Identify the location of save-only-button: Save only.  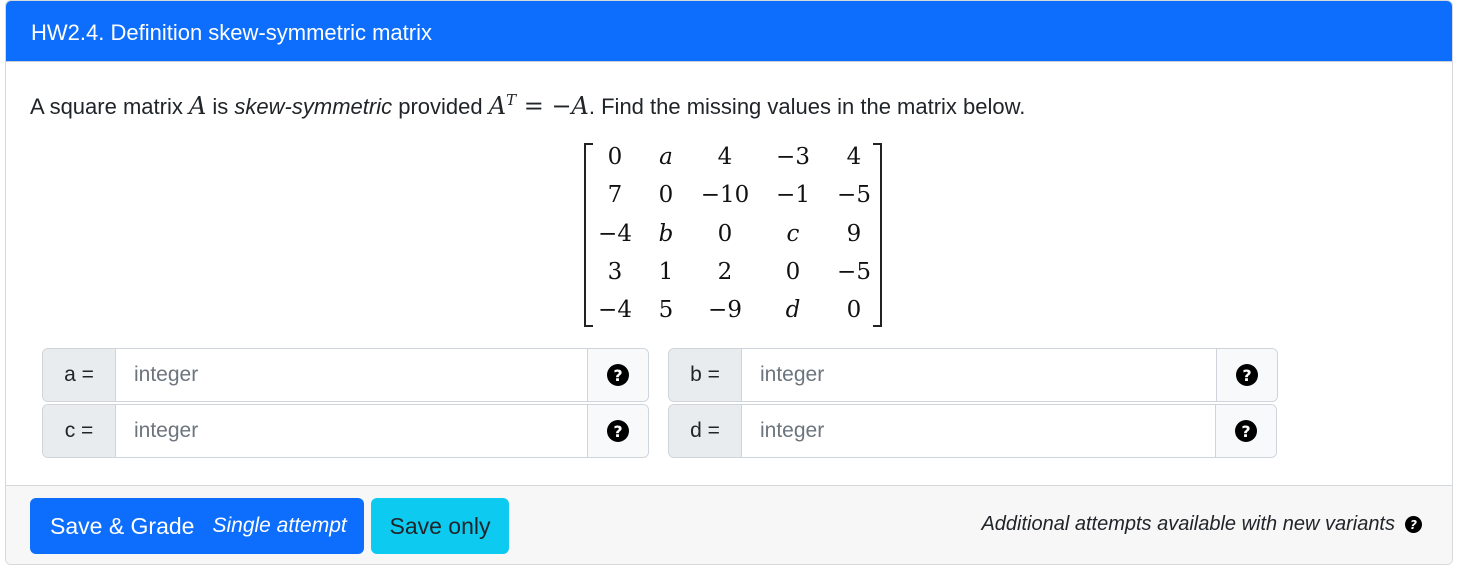
(440, 526).